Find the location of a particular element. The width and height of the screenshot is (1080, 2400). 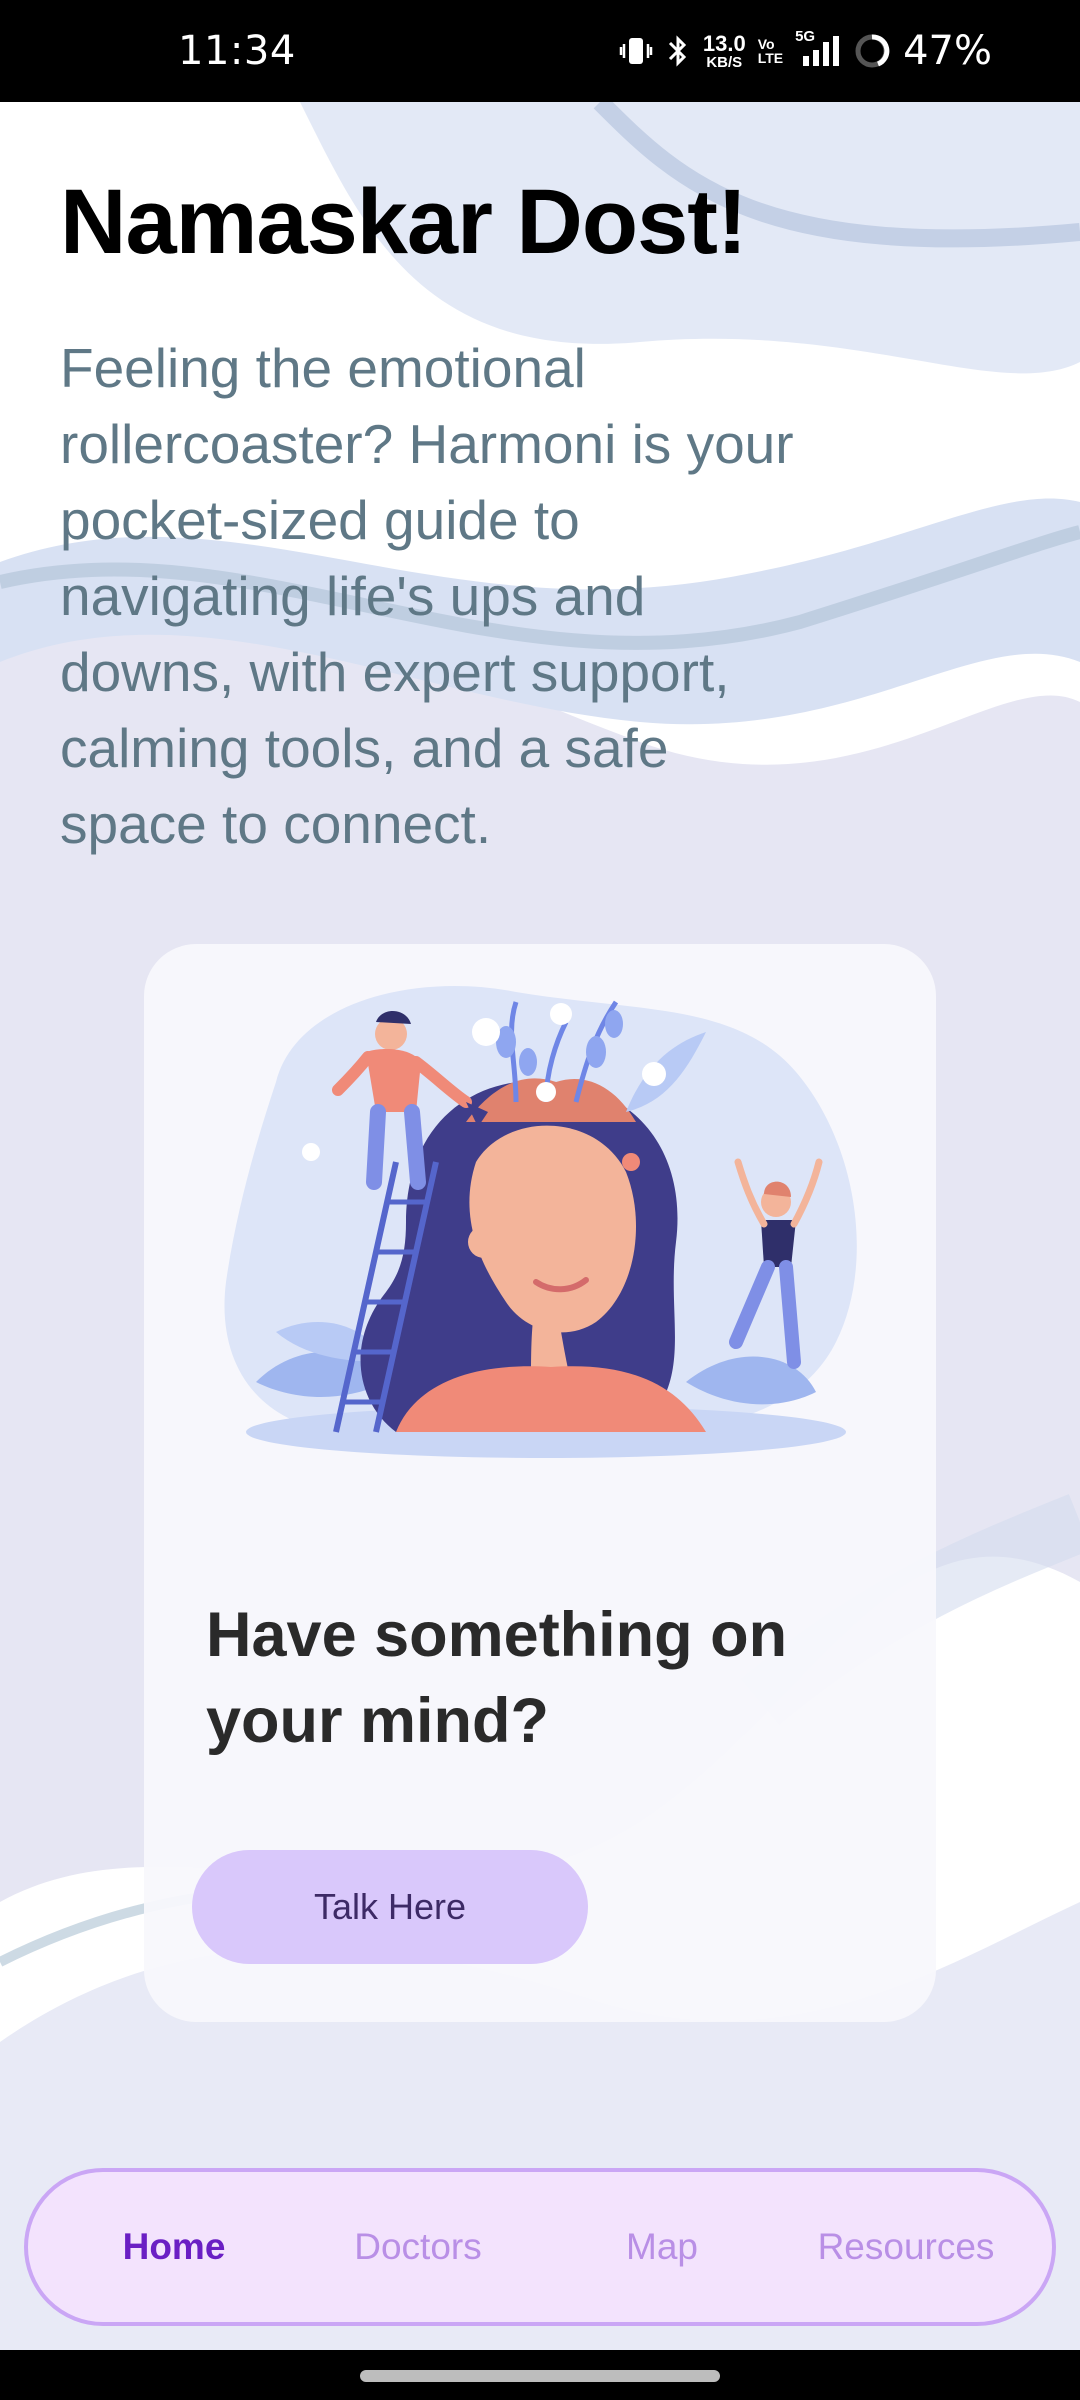

talk-here-button: Talk Here is located at coordinates (390, 1907).